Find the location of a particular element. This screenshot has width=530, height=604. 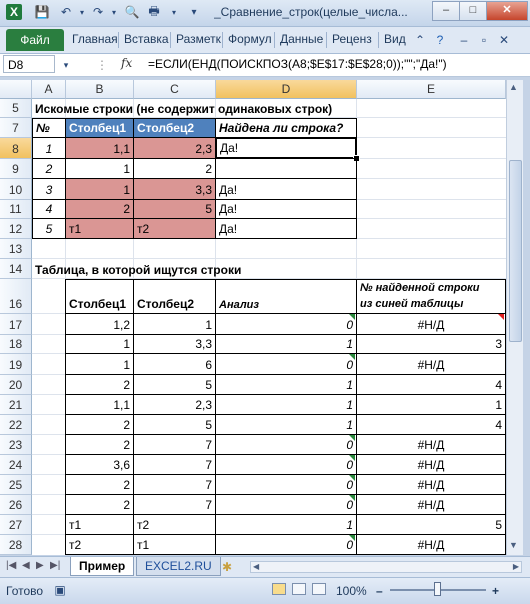

file-tab: Файл is located at coordinates (35, 40).